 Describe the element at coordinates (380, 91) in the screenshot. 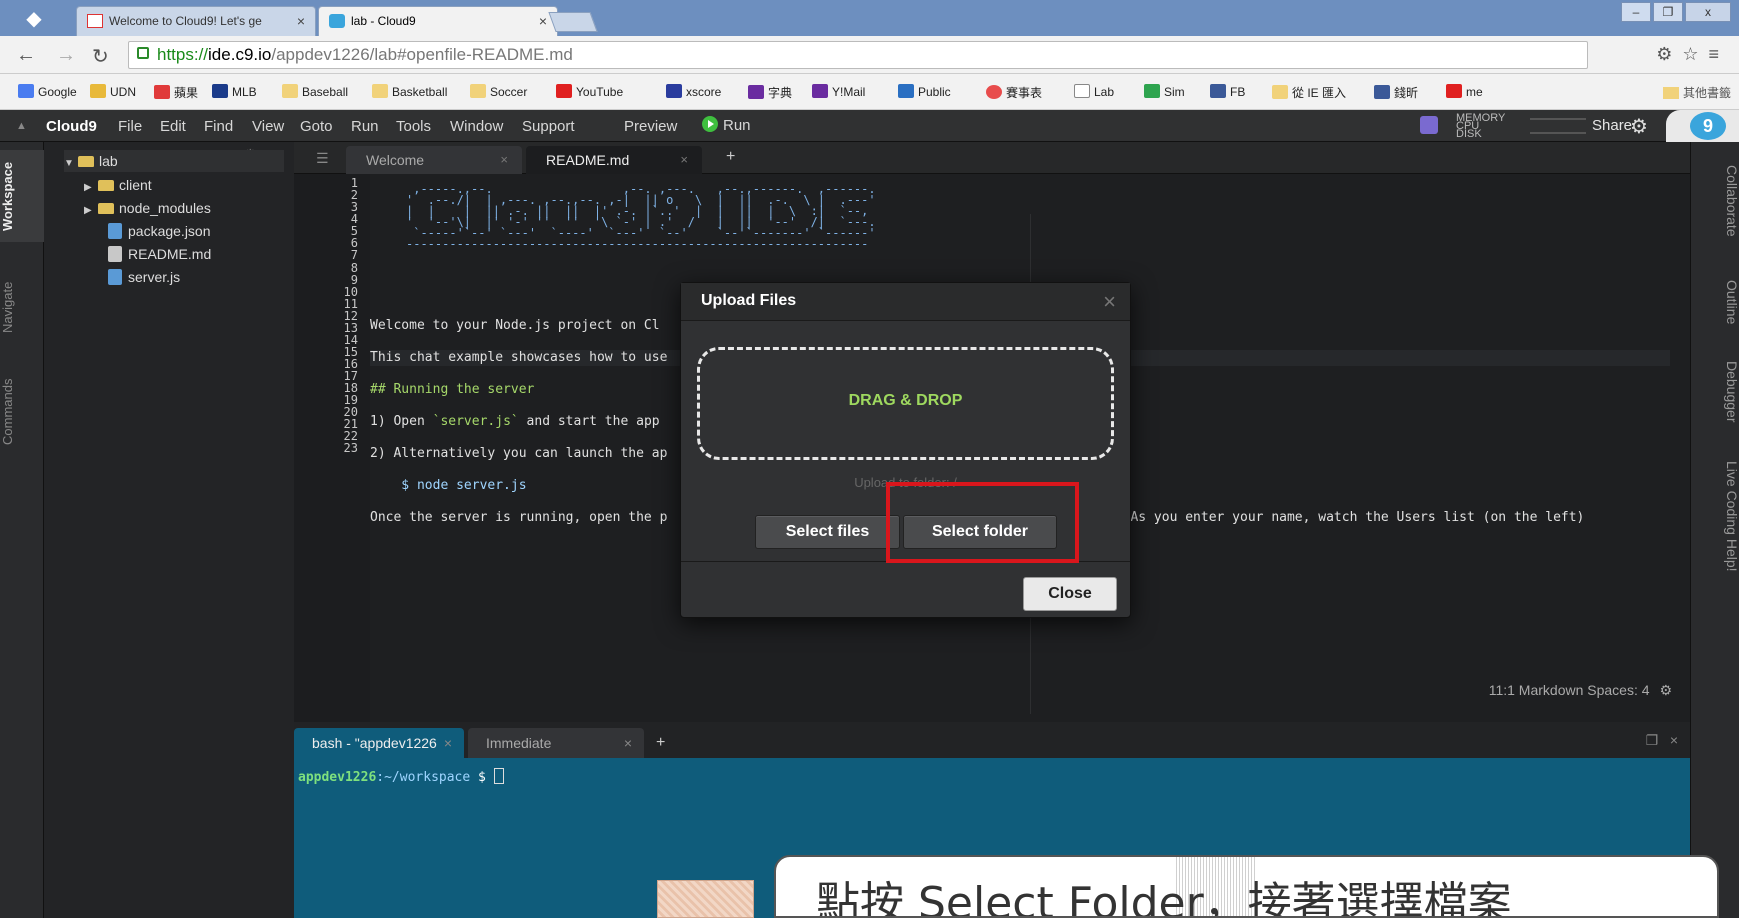

I see `folder-icon` at that location.